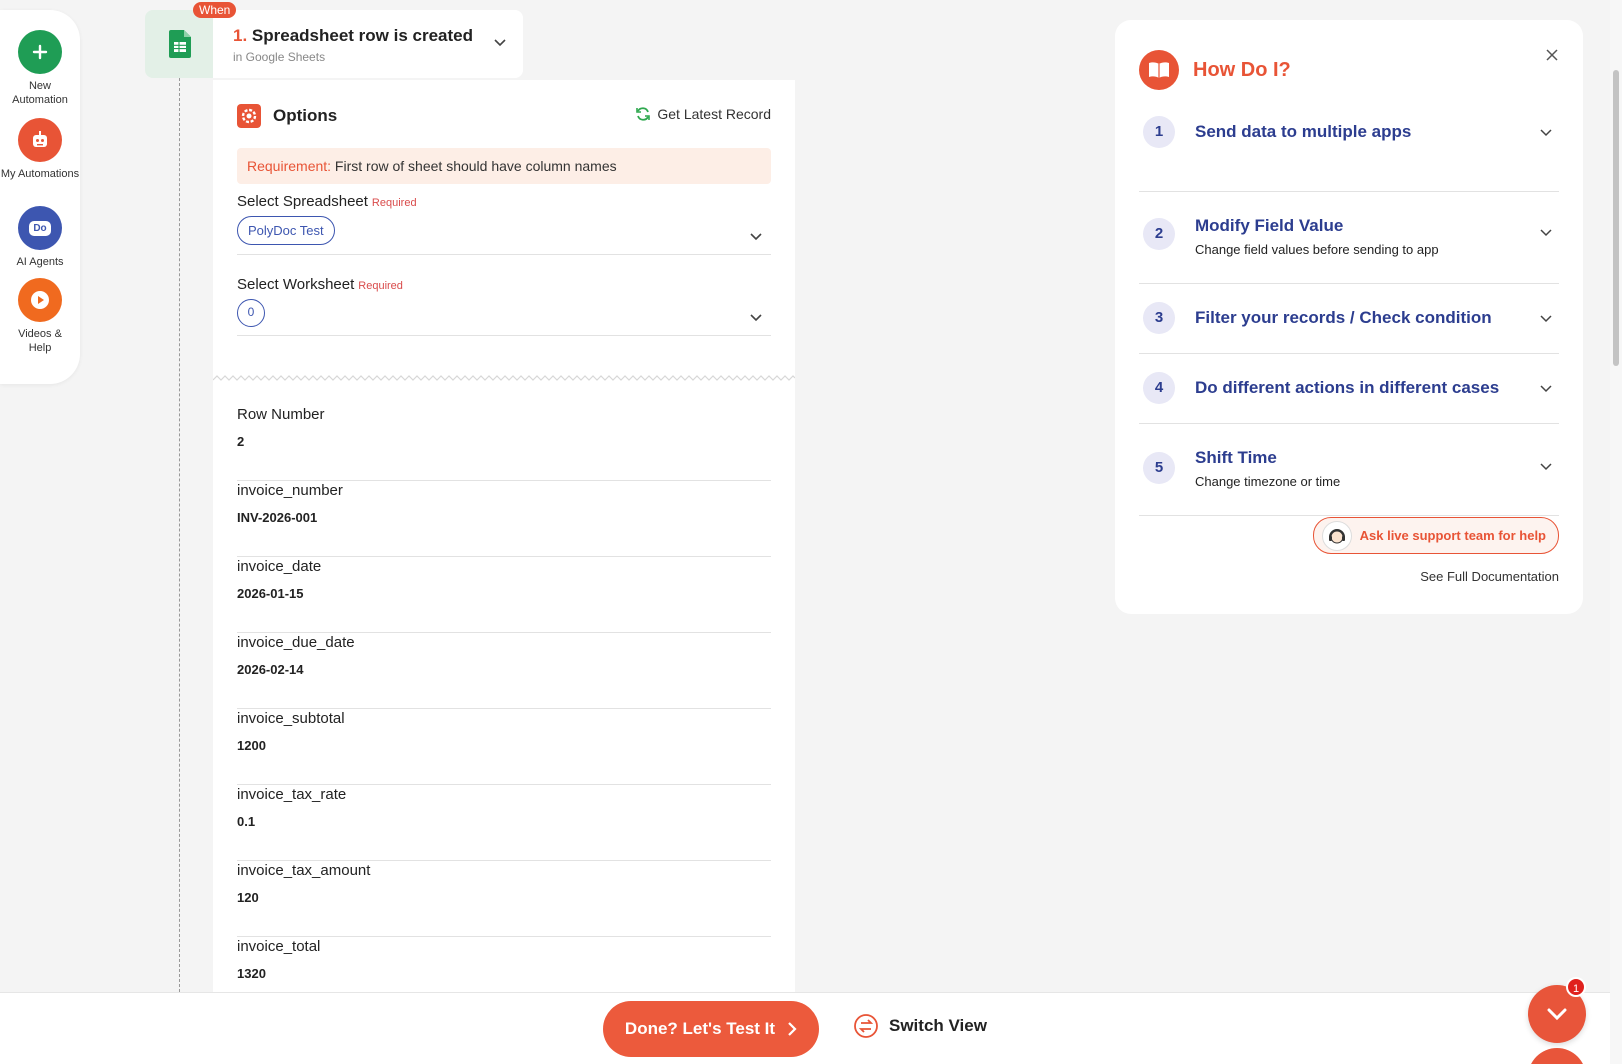 This screenshot has height=1064, width=1622. I want to click on help-item-title: Send data to multiple apps, so click(1303, 131).